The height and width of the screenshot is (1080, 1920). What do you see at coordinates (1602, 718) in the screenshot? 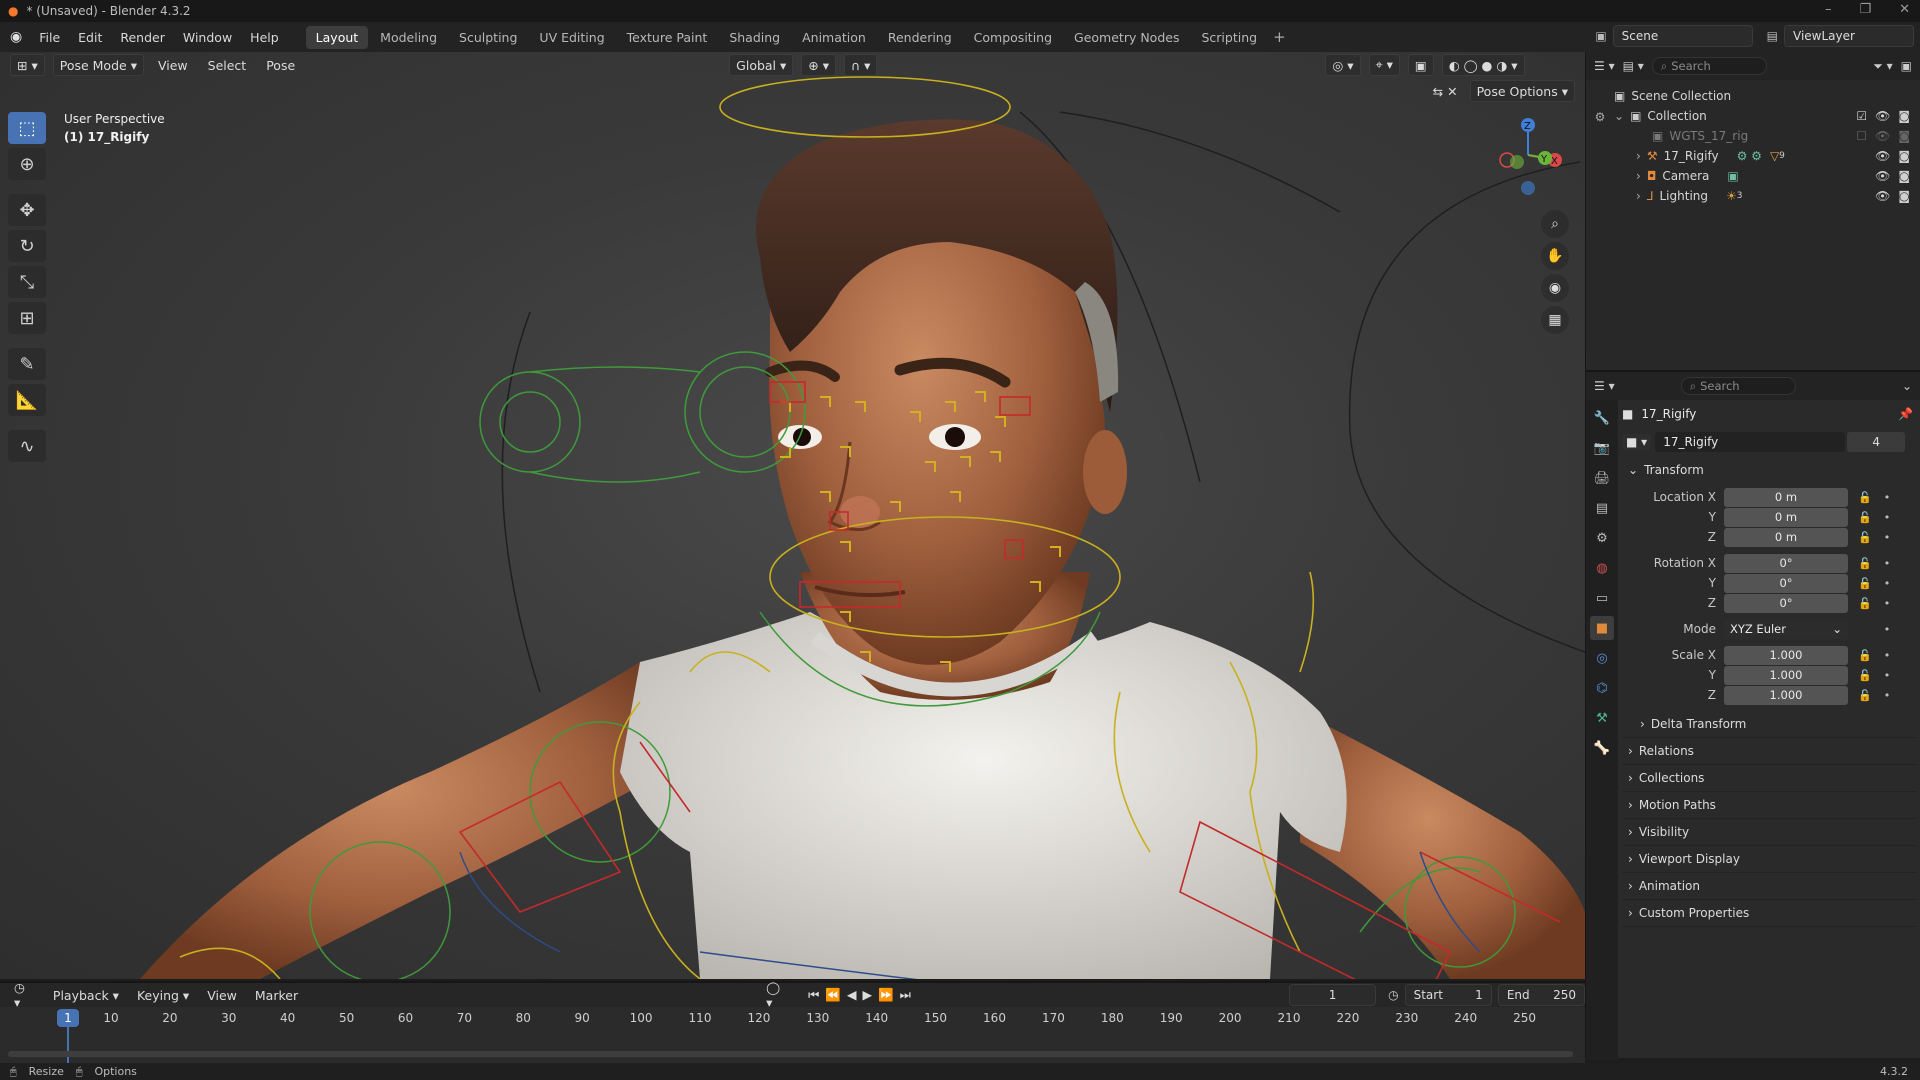
I see `armature-data-tab-icon: ⚒` at bounding box center [1602, 718].